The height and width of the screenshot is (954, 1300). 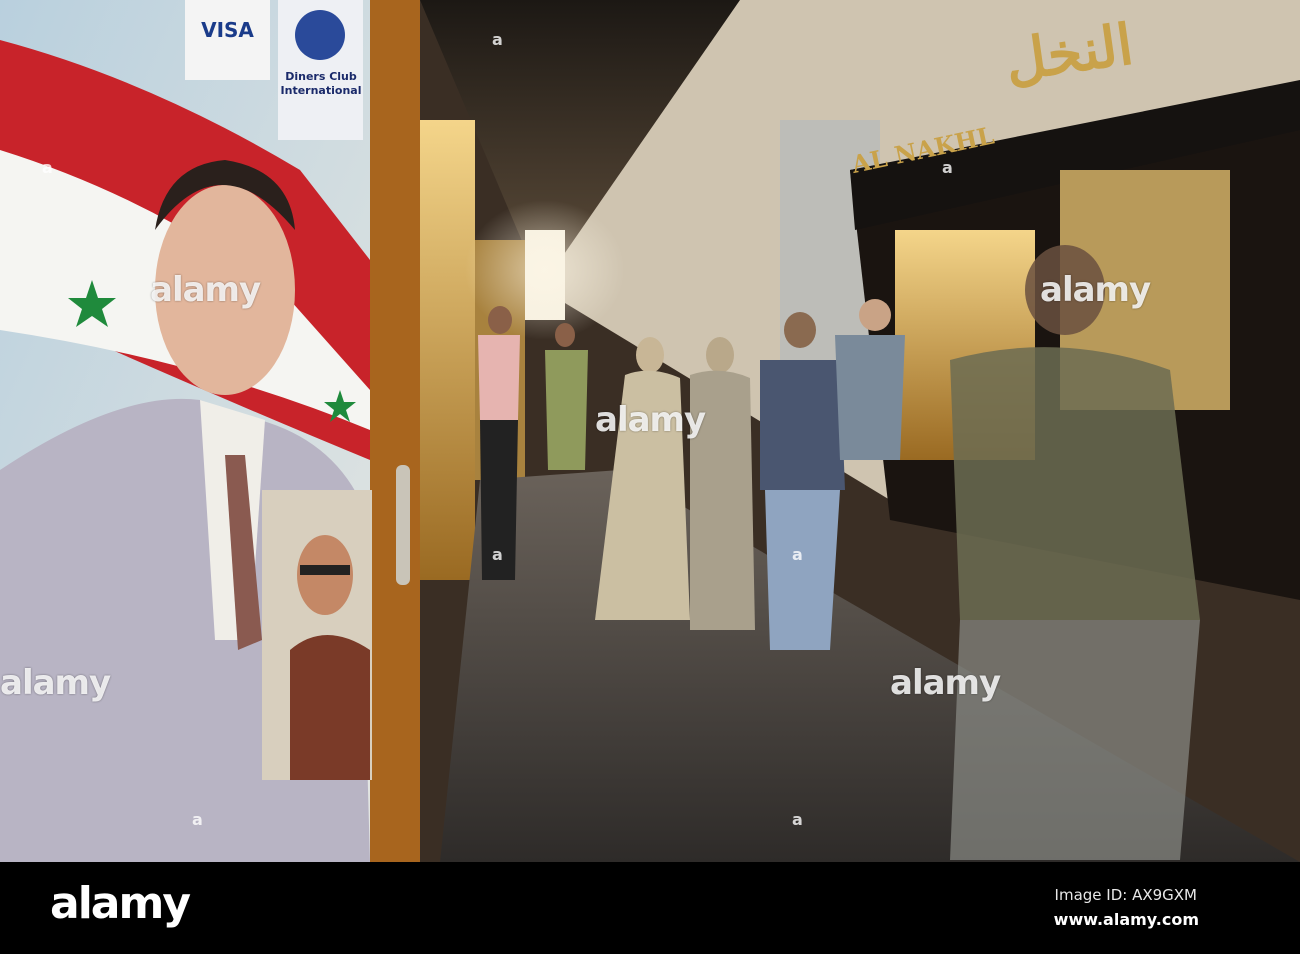 What do you see at coordinates (321, 83) in the screenshot?
I see `diners-label: Diners Club International` at bounding box center [321, 83].